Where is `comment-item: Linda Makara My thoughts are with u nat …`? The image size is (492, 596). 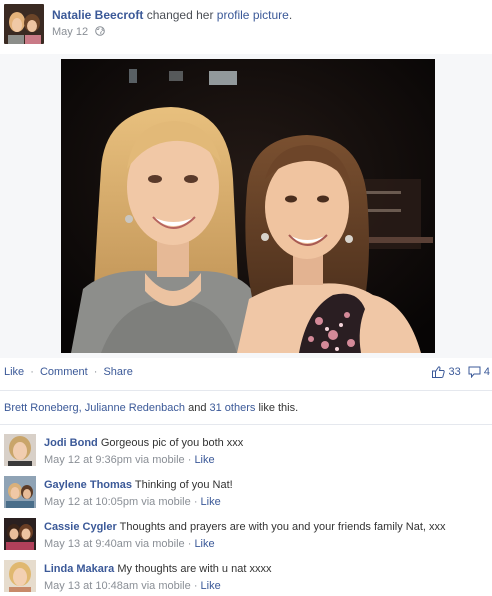 comment-item: Linda Makara My thoughts are with u nat … is located at coordinates (246, 577).